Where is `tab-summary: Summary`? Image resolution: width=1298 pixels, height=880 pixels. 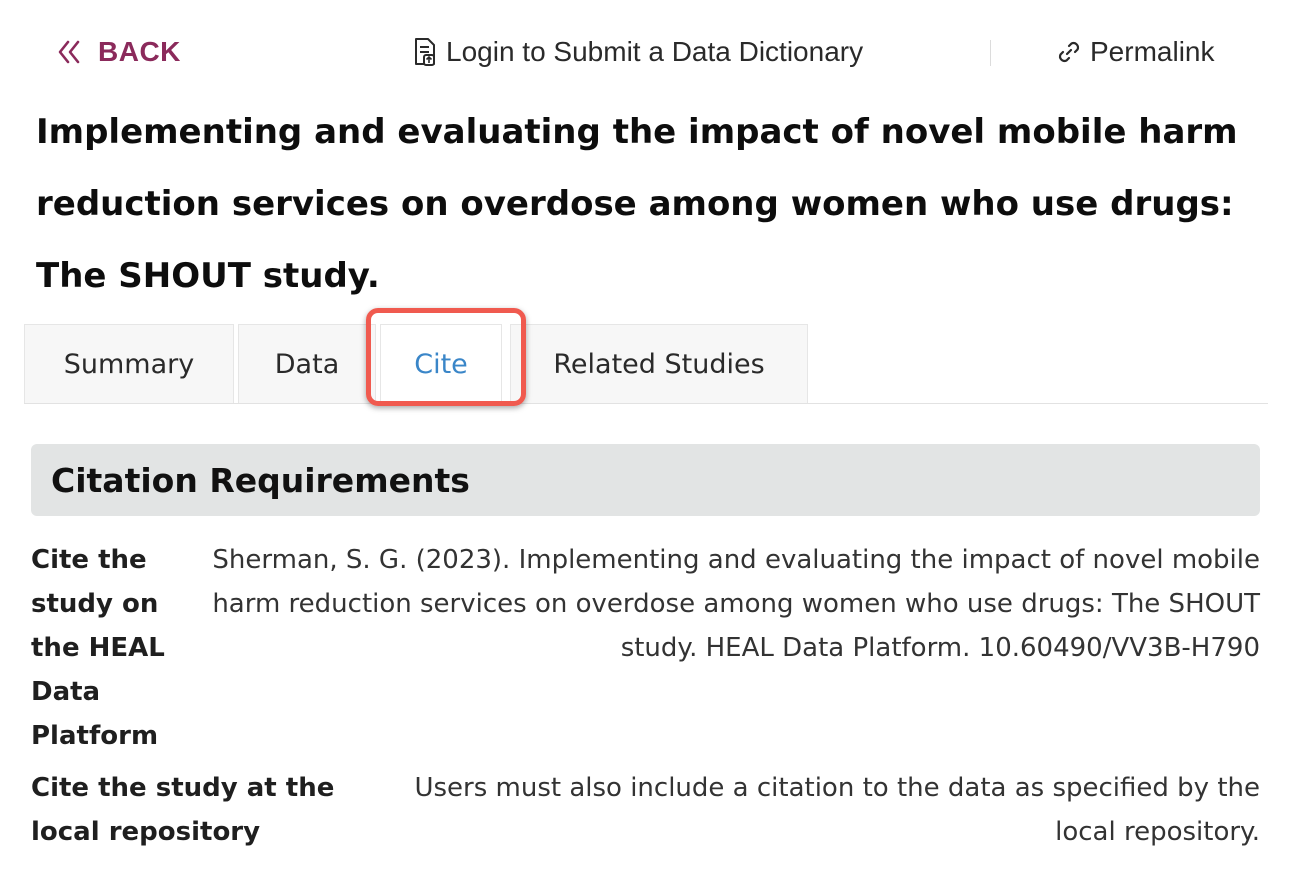
tab-summary: Summary is located at coordinates (129, 363).